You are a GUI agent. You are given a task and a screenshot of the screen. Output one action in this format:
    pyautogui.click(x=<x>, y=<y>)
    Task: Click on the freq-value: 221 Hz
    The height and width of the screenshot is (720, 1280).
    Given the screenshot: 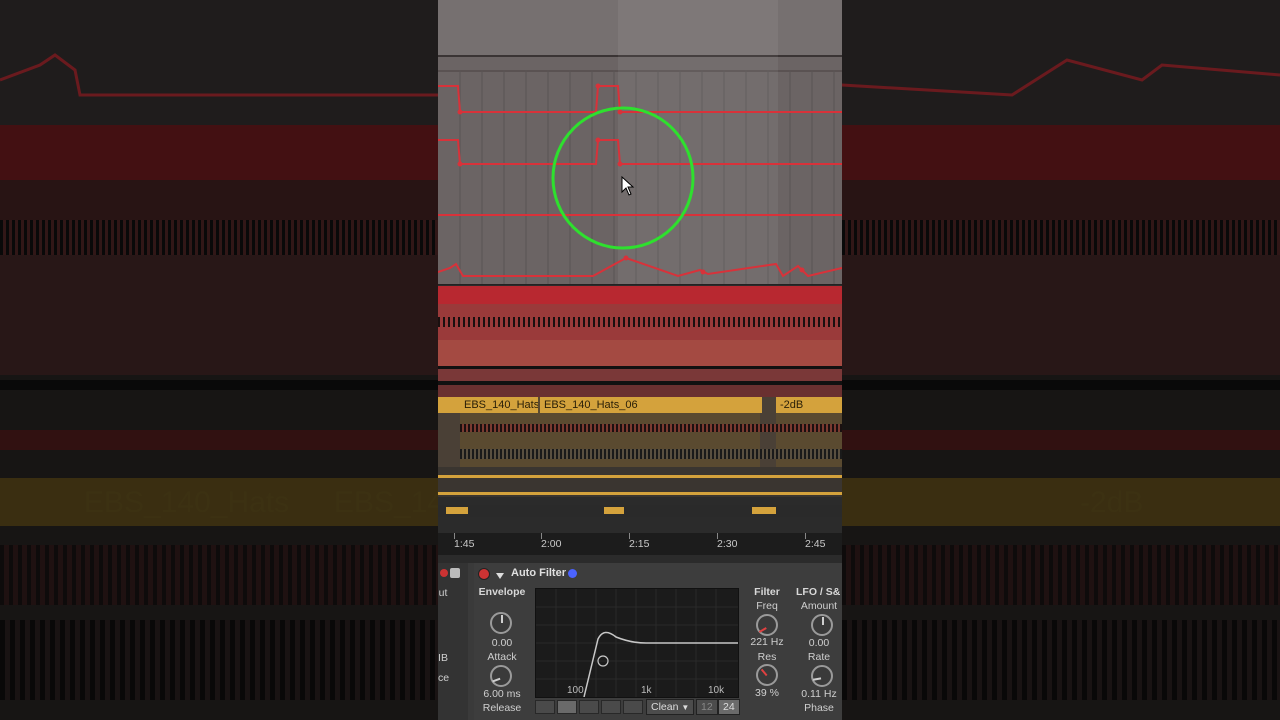 What is the action you would take?
    pyautogui.click(x=767, y=642)
    